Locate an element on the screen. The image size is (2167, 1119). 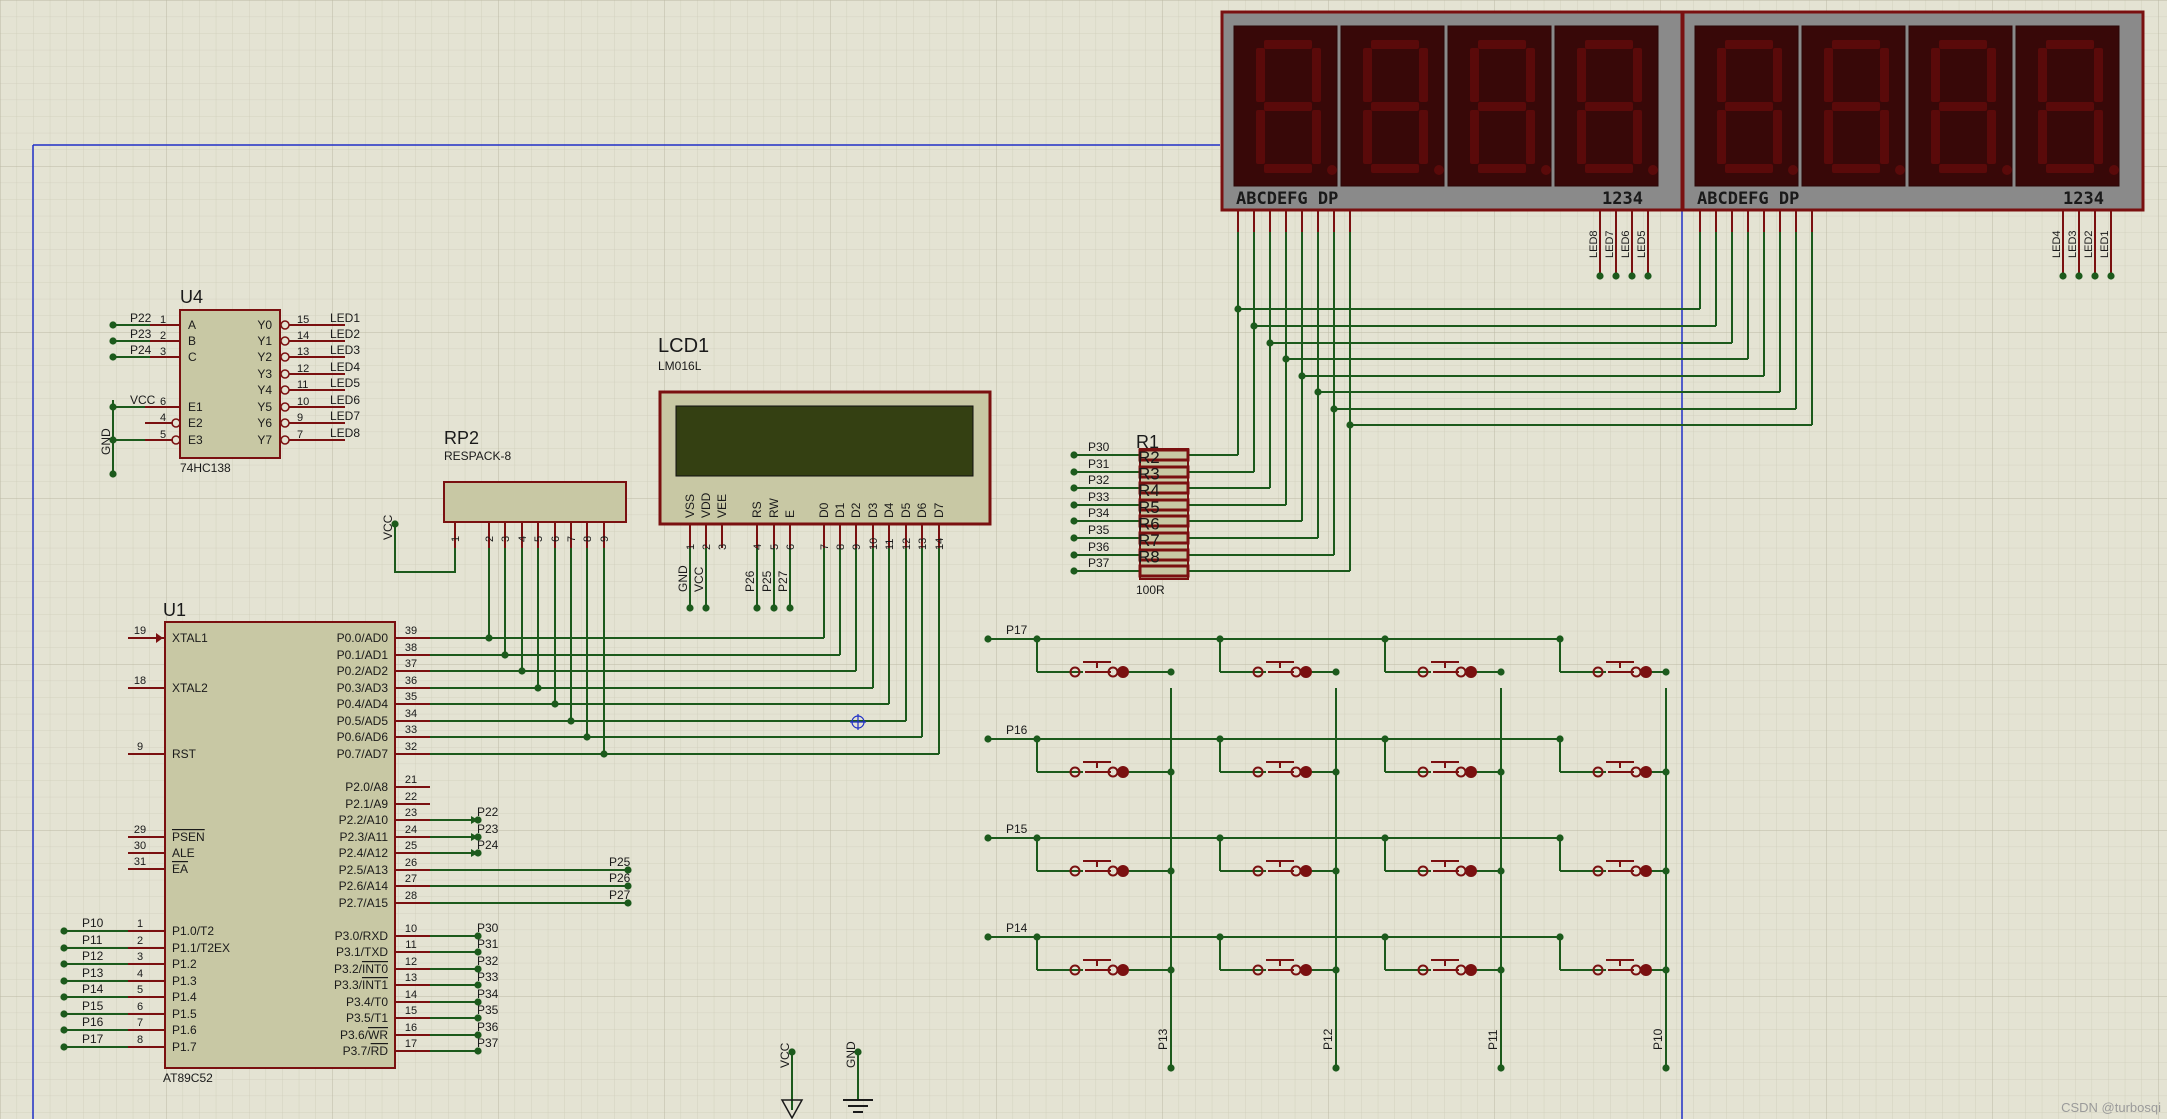
lcd-ref: LCD1 is located at coordinates (683, 346).